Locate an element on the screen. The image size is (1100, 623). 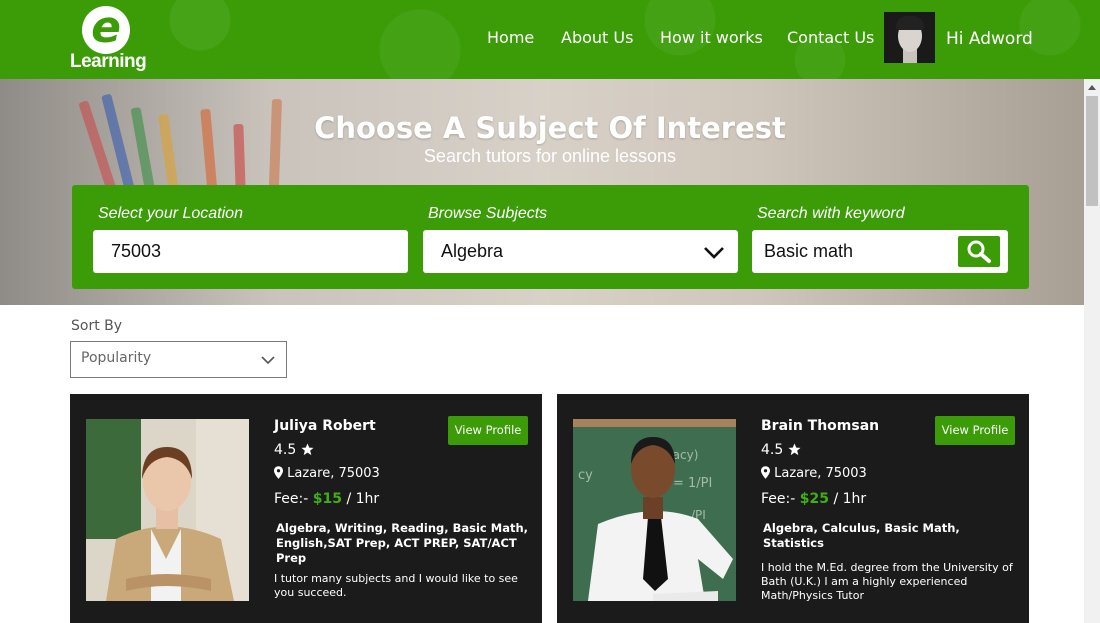
keyword-label: Search with keyword is located at coordinates (831, 213).